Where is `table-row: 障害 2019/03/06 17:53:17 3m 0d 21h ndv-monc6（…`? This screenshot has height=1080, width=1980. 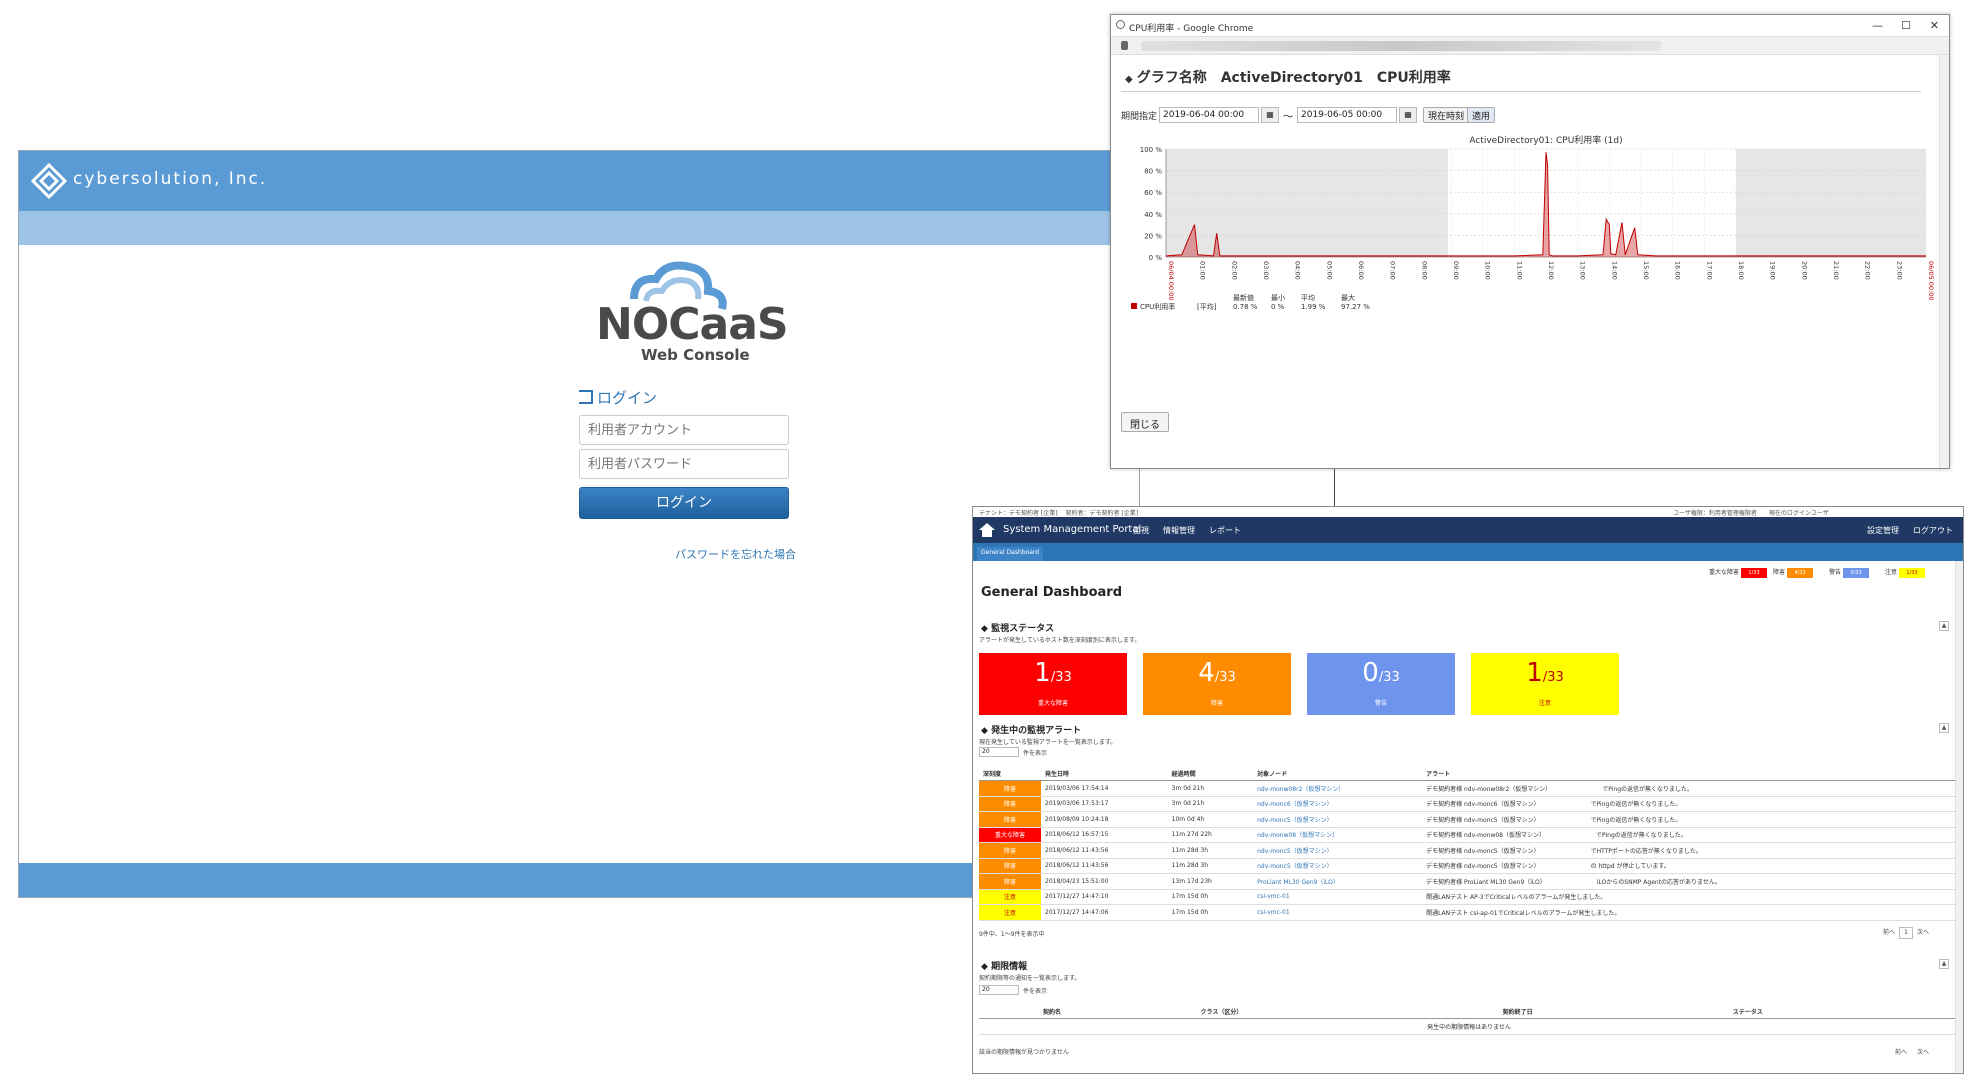 table-row: 障害 2019/03/06 17:53:17 3m 0d 21h ndv-monc6（… is located at coordinates (1469, 804).